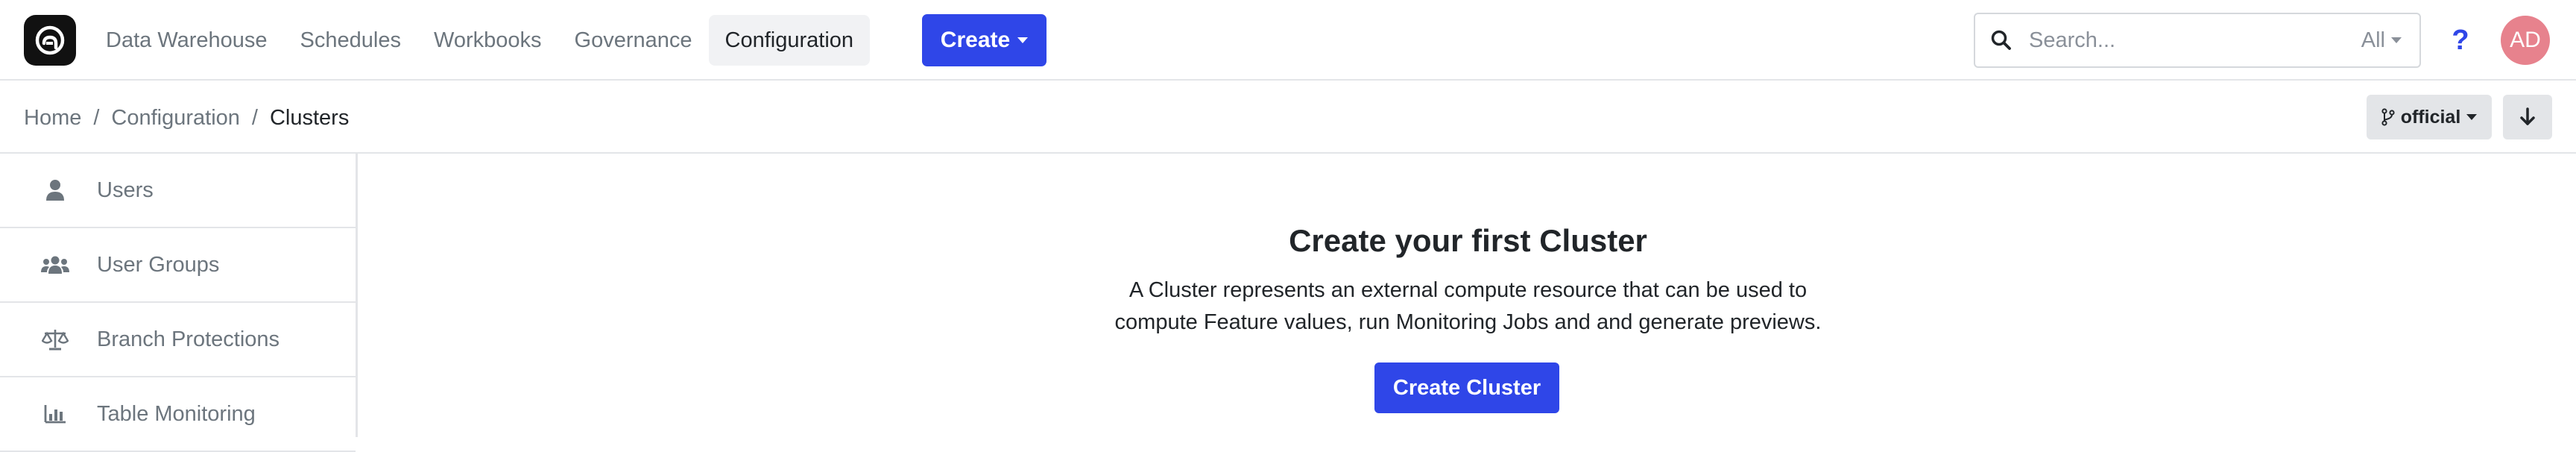 The height and width of the screenshot is (452, 2576). What do you see at coordinates (56, 339) in the screenshot?
I see `scale-icon` at bounding box center [56, 339].